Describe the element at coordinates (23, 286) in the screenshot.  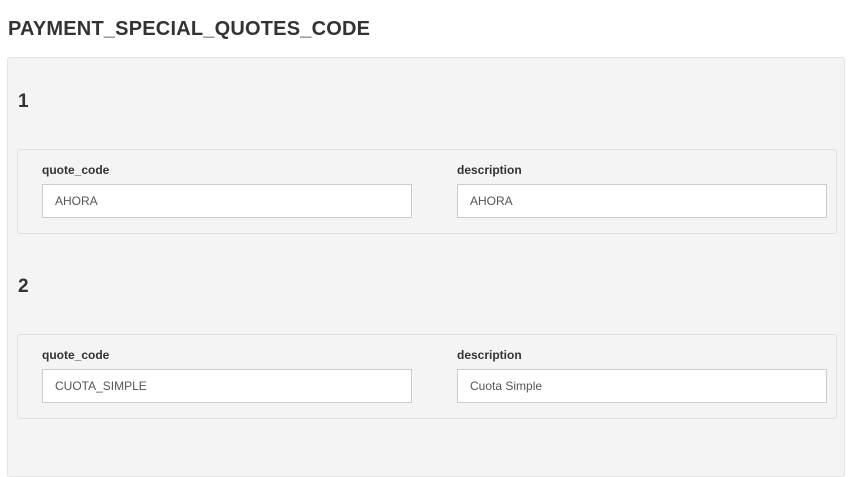
I see `item-number-2: 2` at that location.